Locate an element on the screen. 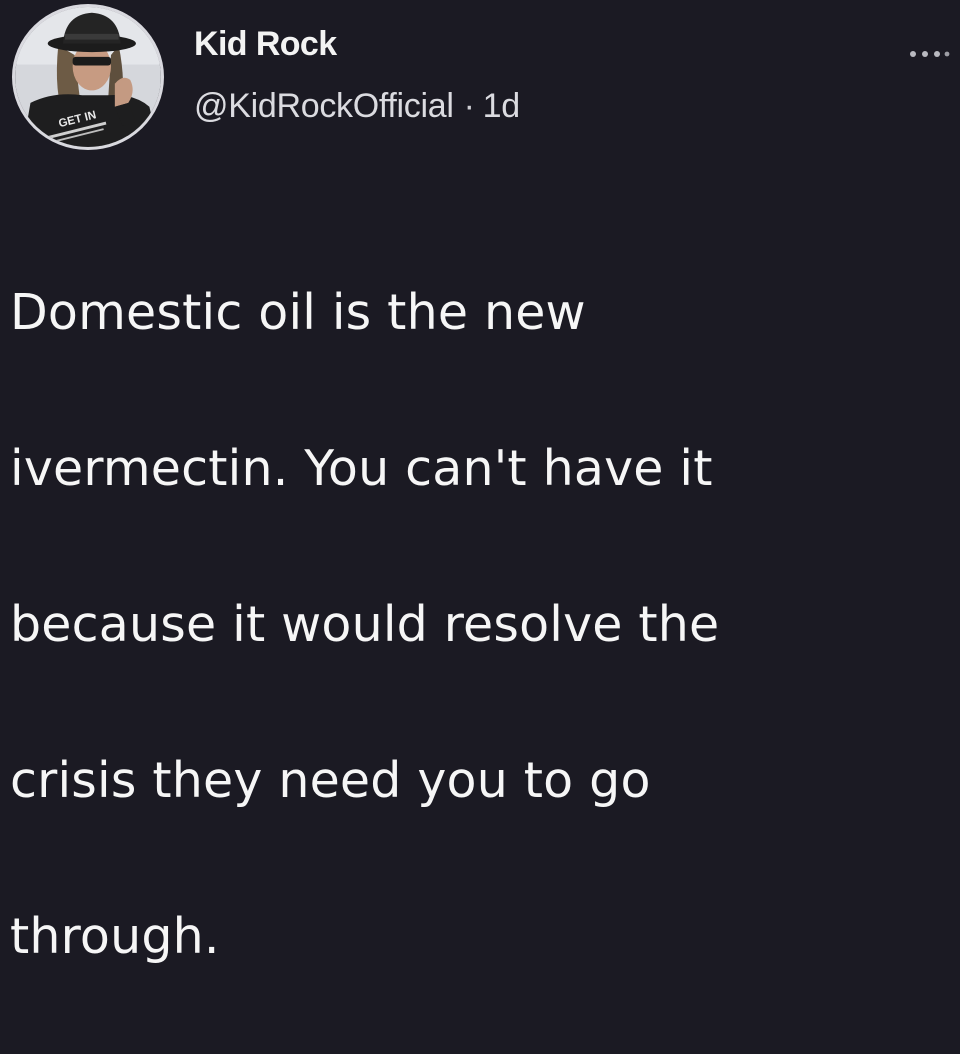 This screenshot has height=1054, width=960. tweet-text-line: ivermectin. You can't have it is located at coordinates (361, 468).